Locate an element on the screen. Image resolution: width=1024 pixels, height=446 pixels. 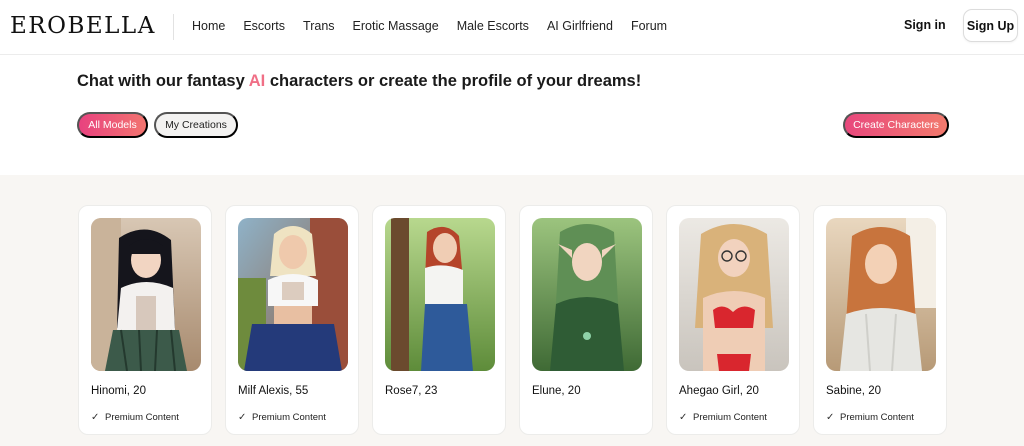
nav-erotic-massage: Erotic Massage is located at coordinates (396, 26).